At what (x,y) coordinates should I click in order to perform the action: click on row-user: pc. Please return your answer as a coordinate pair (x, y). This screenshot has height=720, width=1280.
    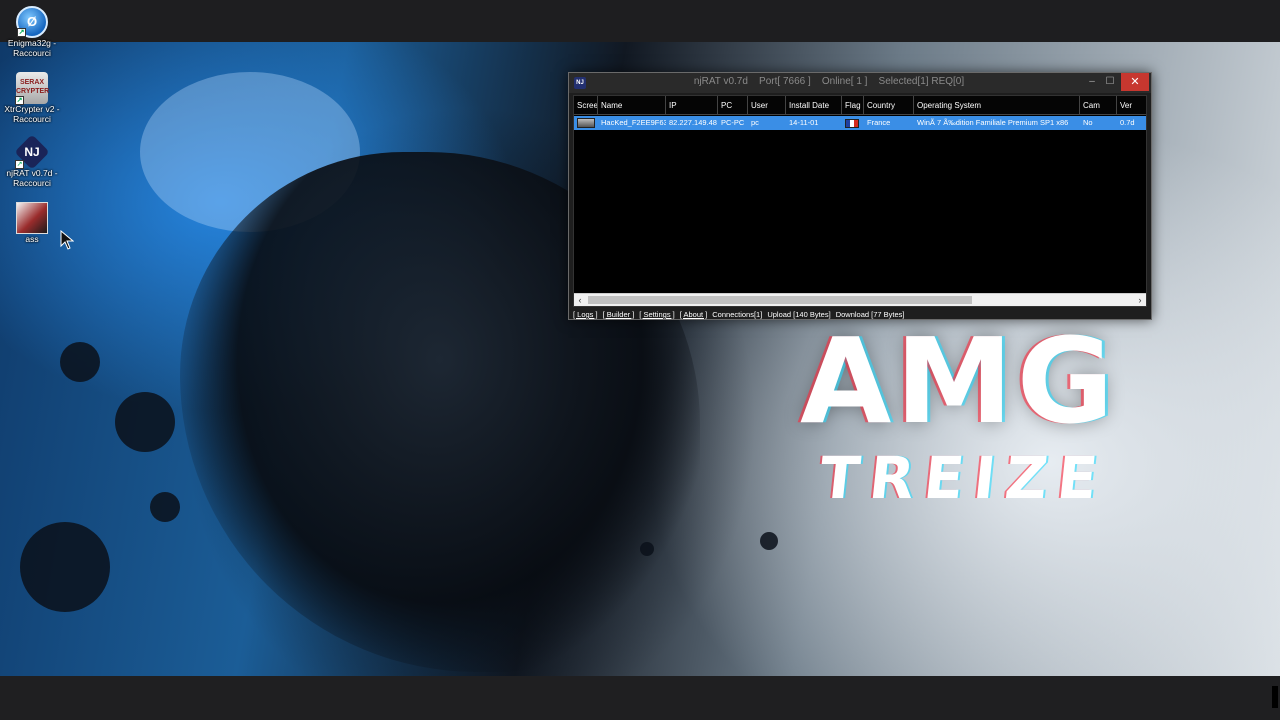
    Looking at the image, I should click on (755, 122).